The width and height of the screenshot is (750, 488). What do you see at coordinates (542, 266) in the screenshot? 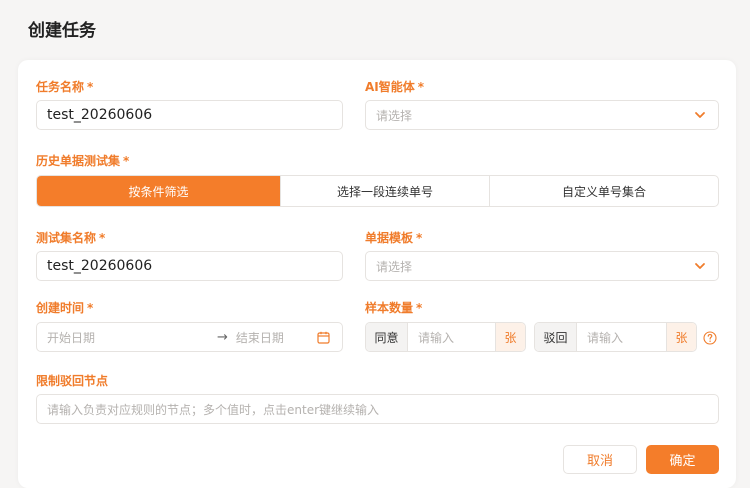
I see `doc-template-select: 请选择` at bounding box center [542, 266].